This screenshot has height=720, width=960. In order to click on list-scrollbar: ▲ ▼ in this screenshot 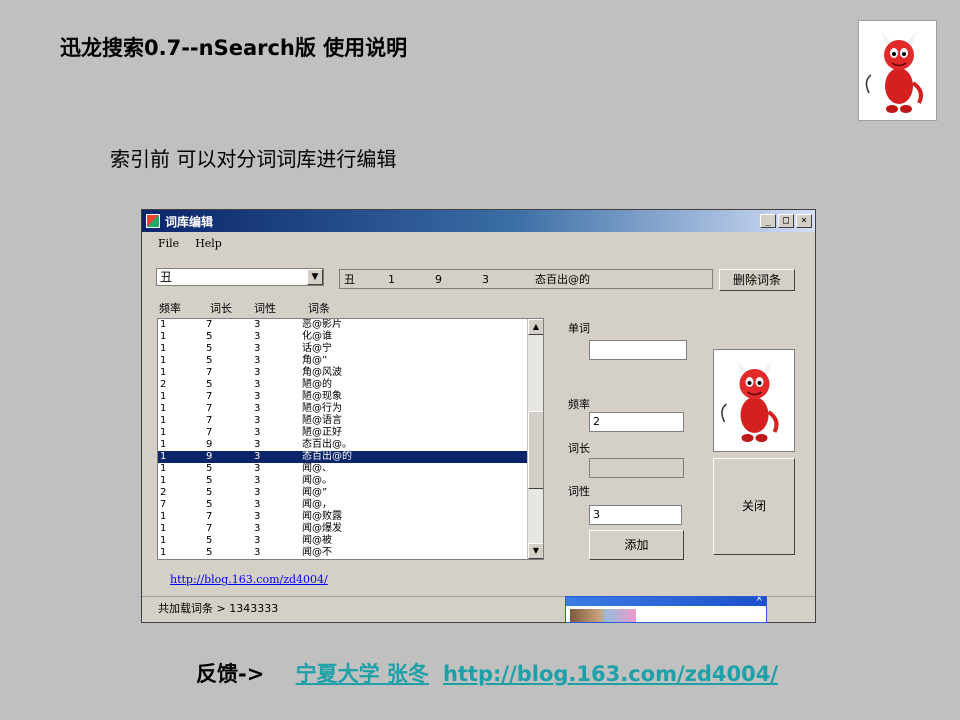, I will do `click(535, 439)`.